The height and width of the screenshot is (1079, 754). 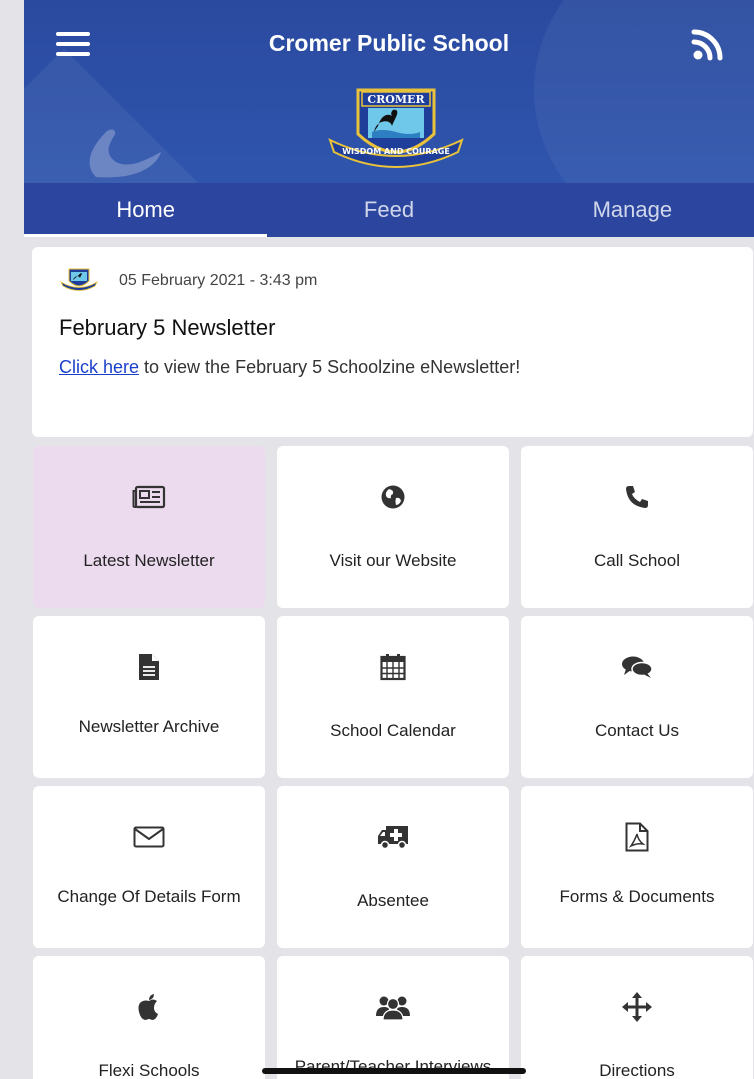 I want to click on tile-directions: Directions, so click(x=637, y=1017).